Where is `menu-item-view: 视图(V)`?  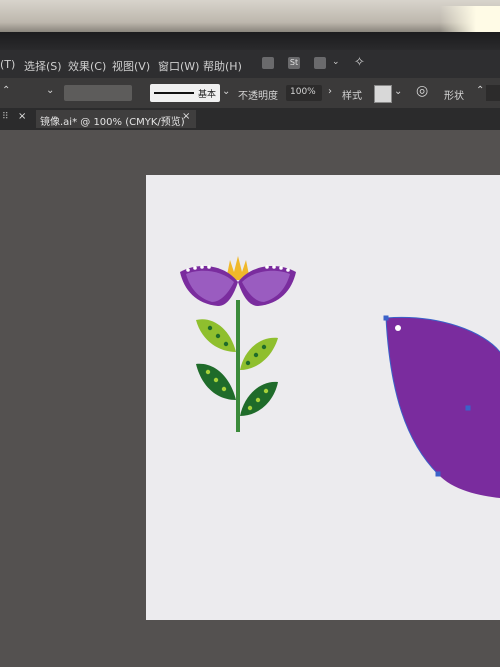 menu-item-view: 视图(V) is located at coordinates (131, 66).